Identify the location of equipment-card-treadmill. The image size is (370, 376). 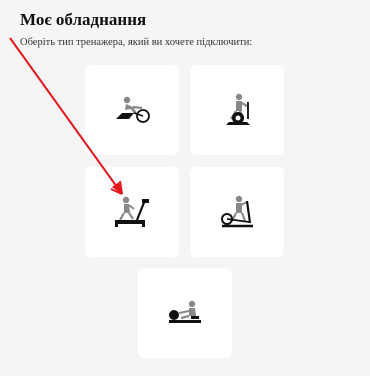
(132, 212).